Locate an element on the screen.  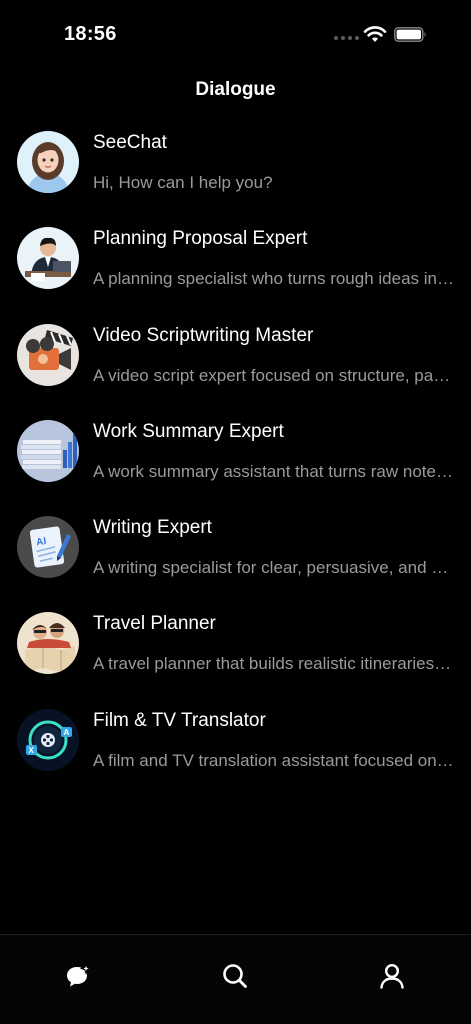
item-title: Writing Expert is located at coordinates (152, 528).